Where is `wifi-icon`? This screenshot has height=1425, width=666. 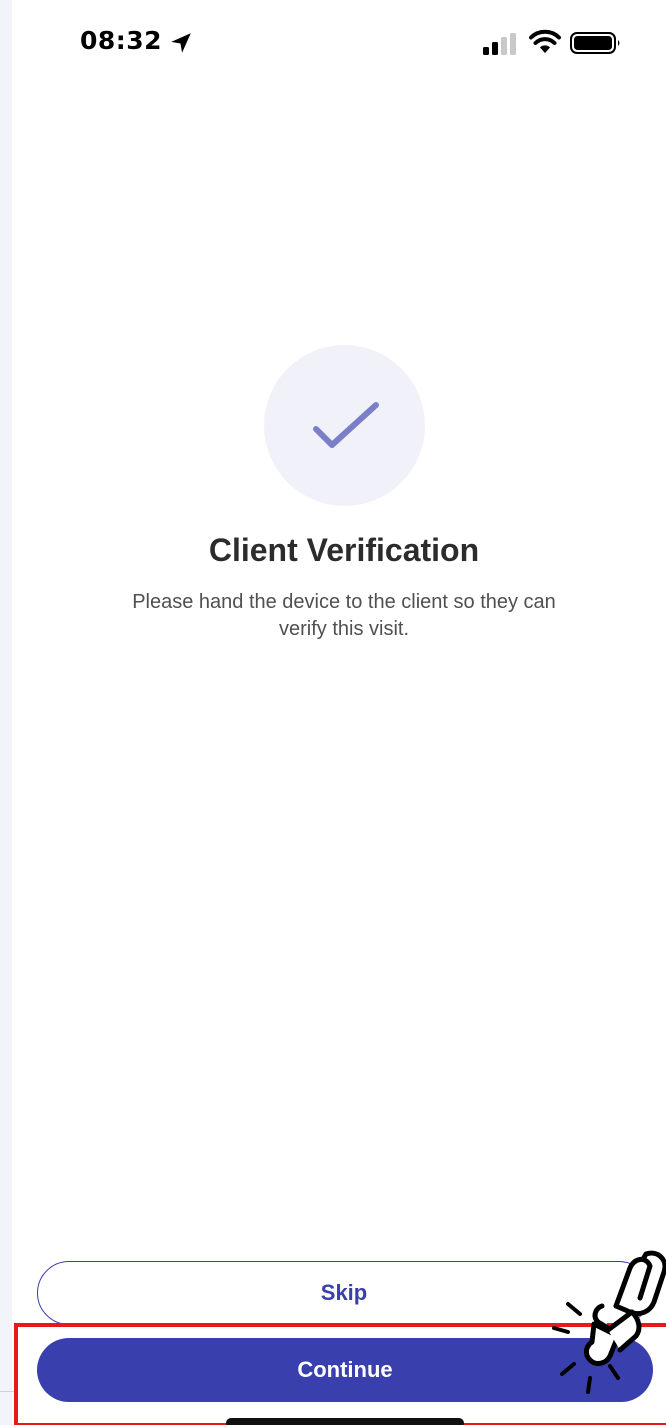 wifi-icon is located at coordinates (545, 41).